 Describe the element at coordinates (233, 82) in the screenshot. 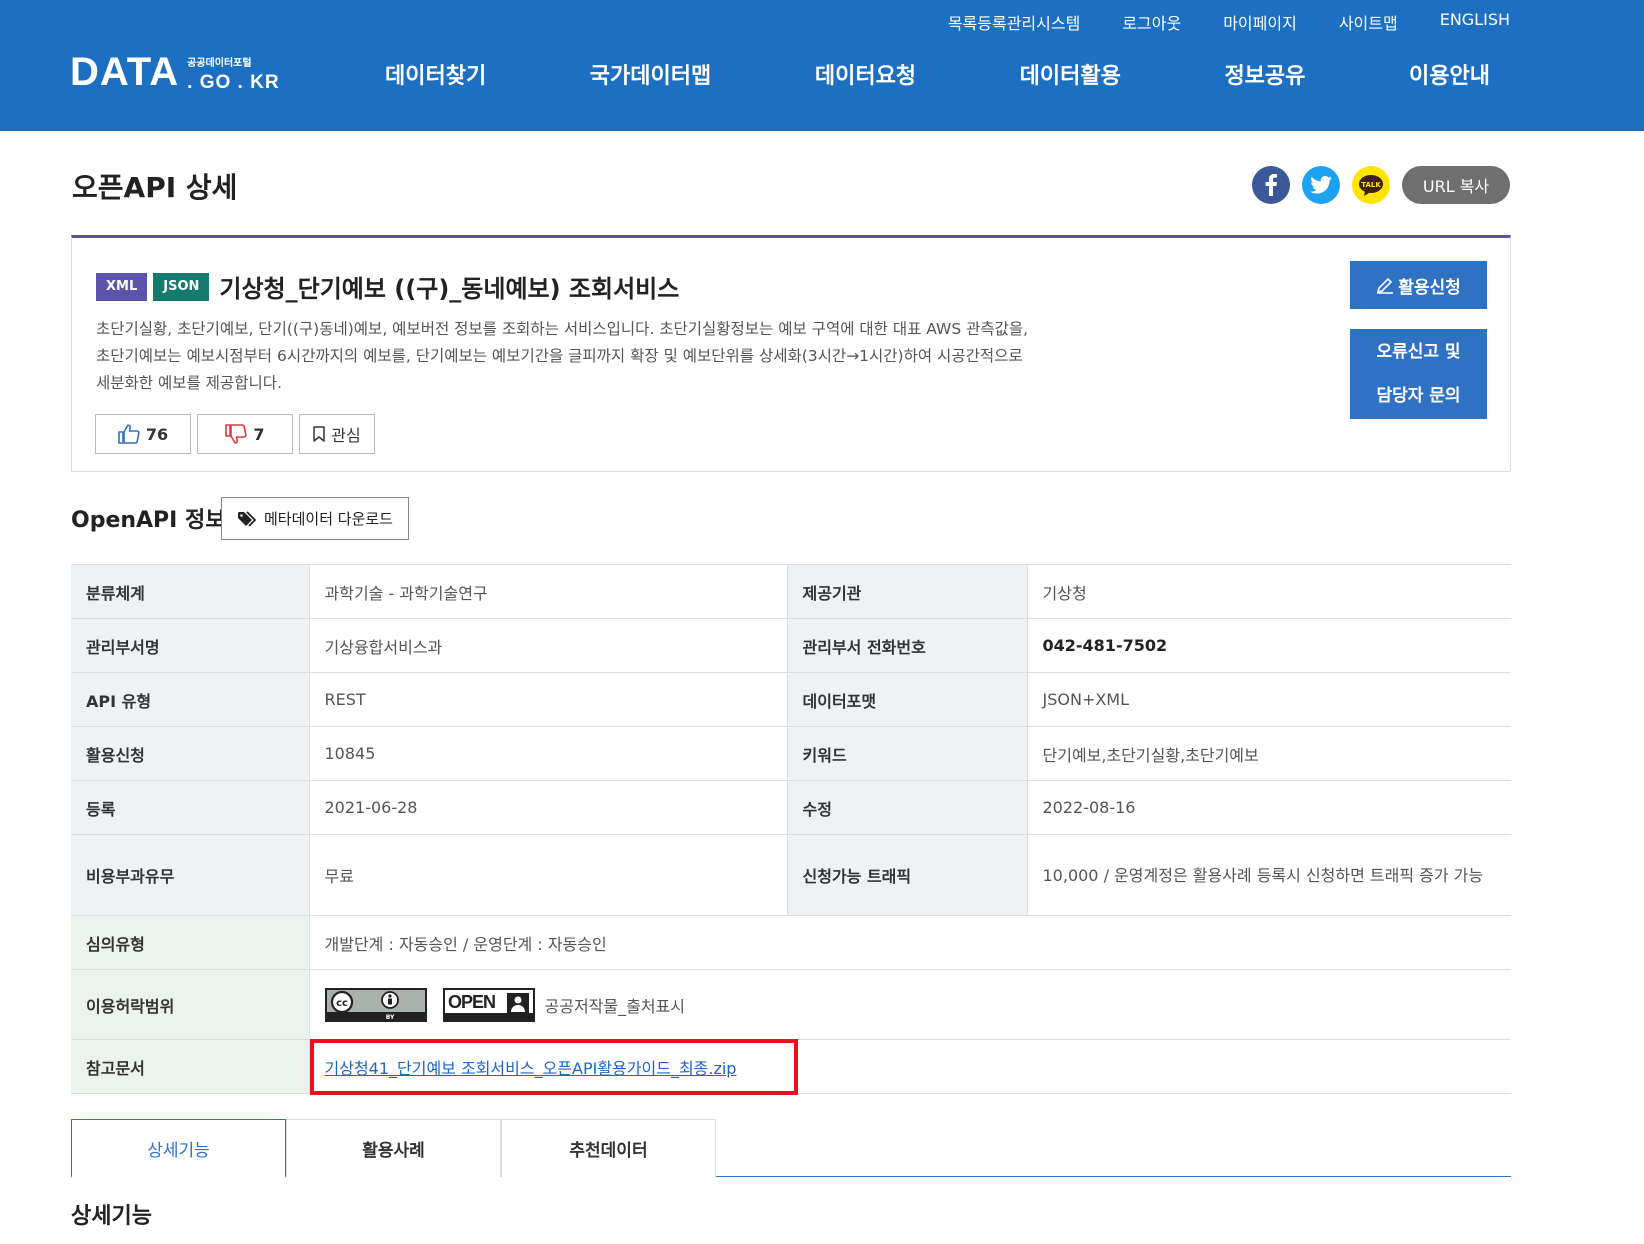

I see `logo-domain: . GO . KR` at that location.